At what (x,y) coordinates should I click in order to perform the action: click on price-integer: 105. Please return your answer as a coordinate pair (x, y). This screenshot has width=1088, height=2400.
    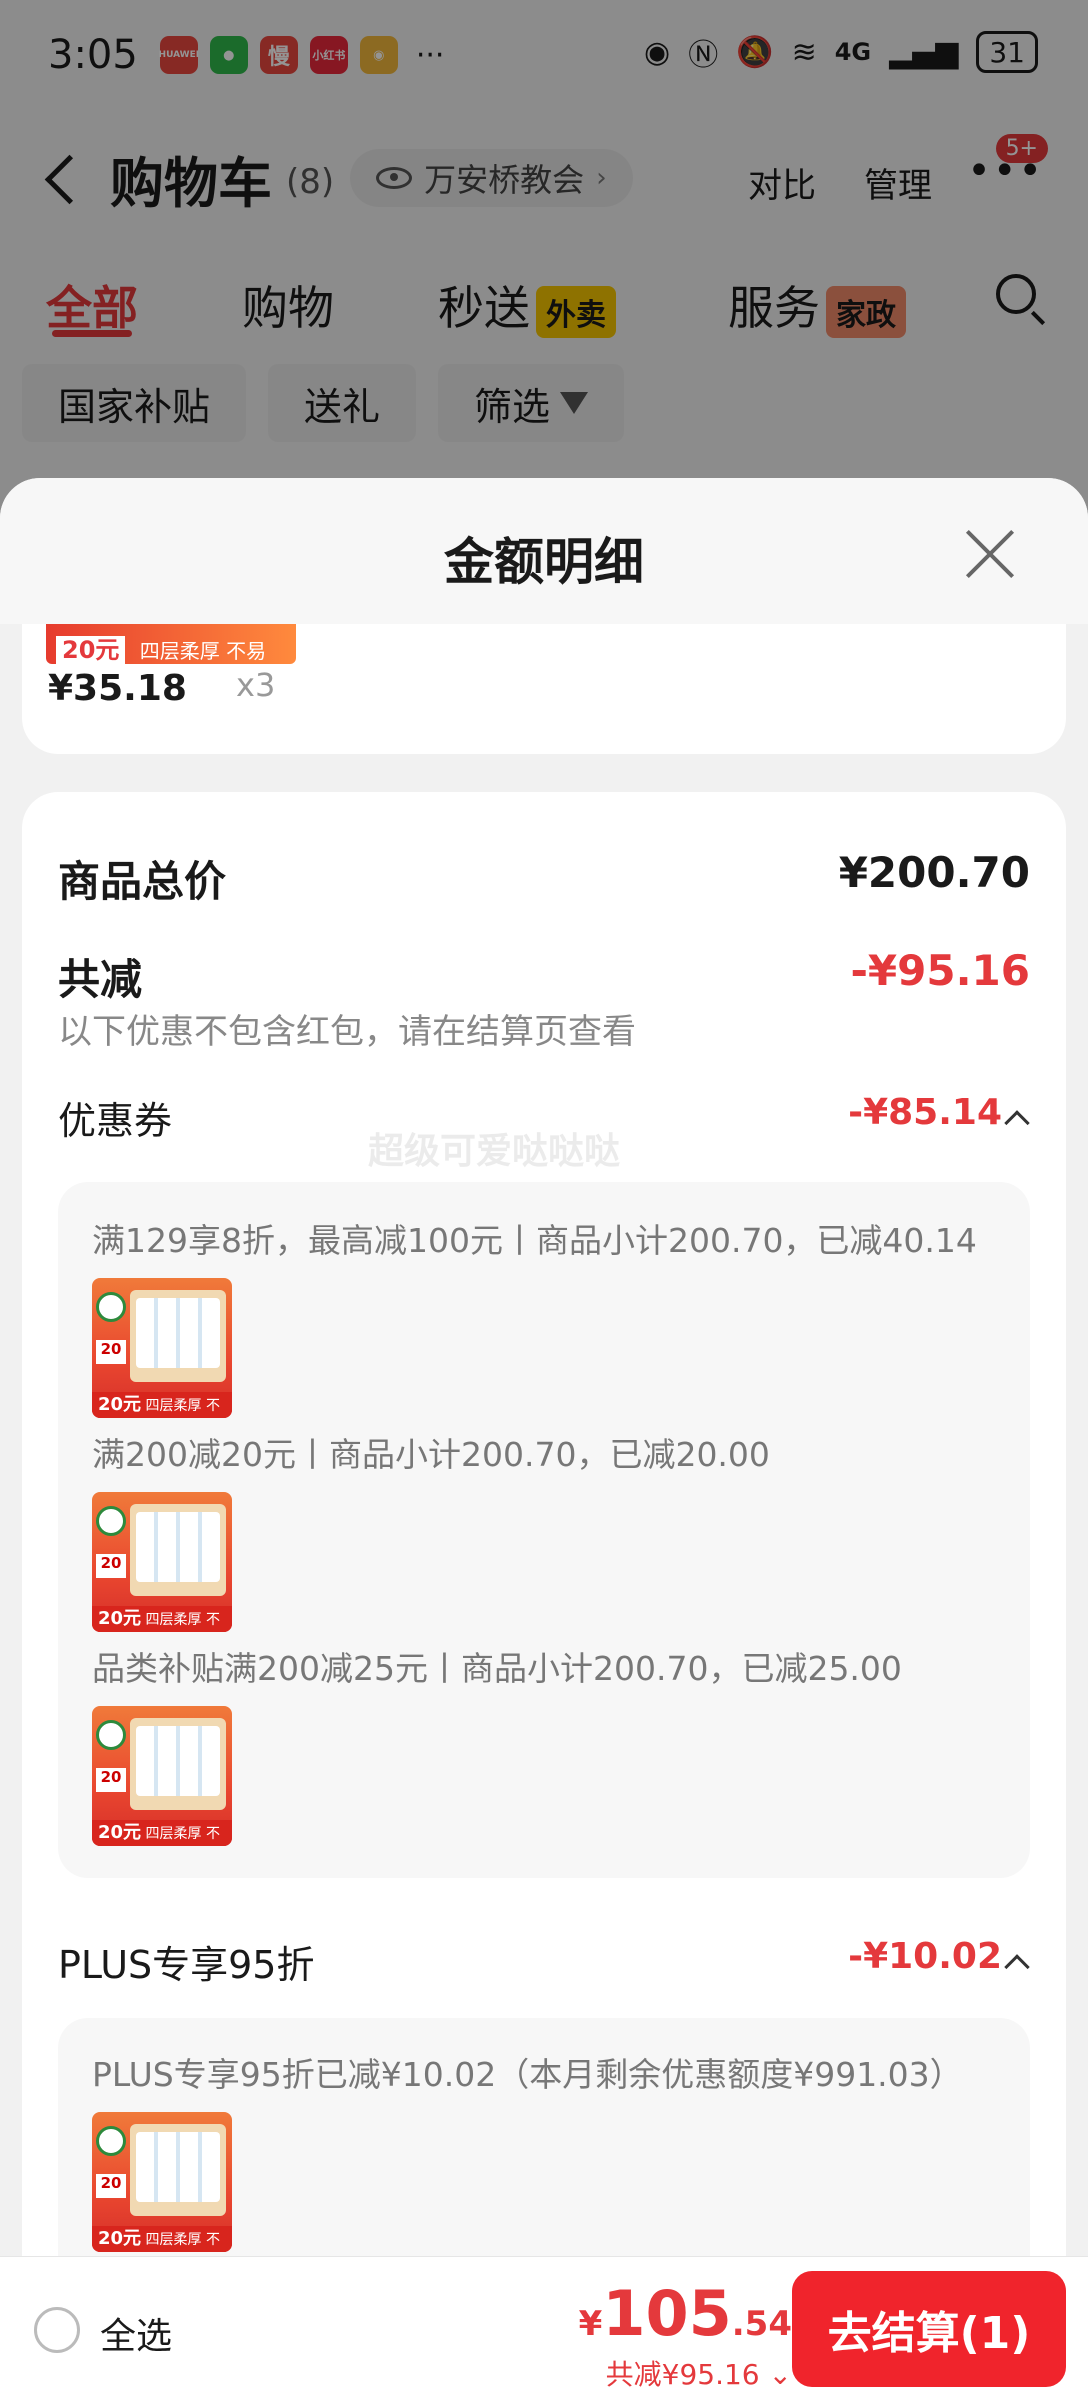
    Looking at the image, I should click on (667, 2313).